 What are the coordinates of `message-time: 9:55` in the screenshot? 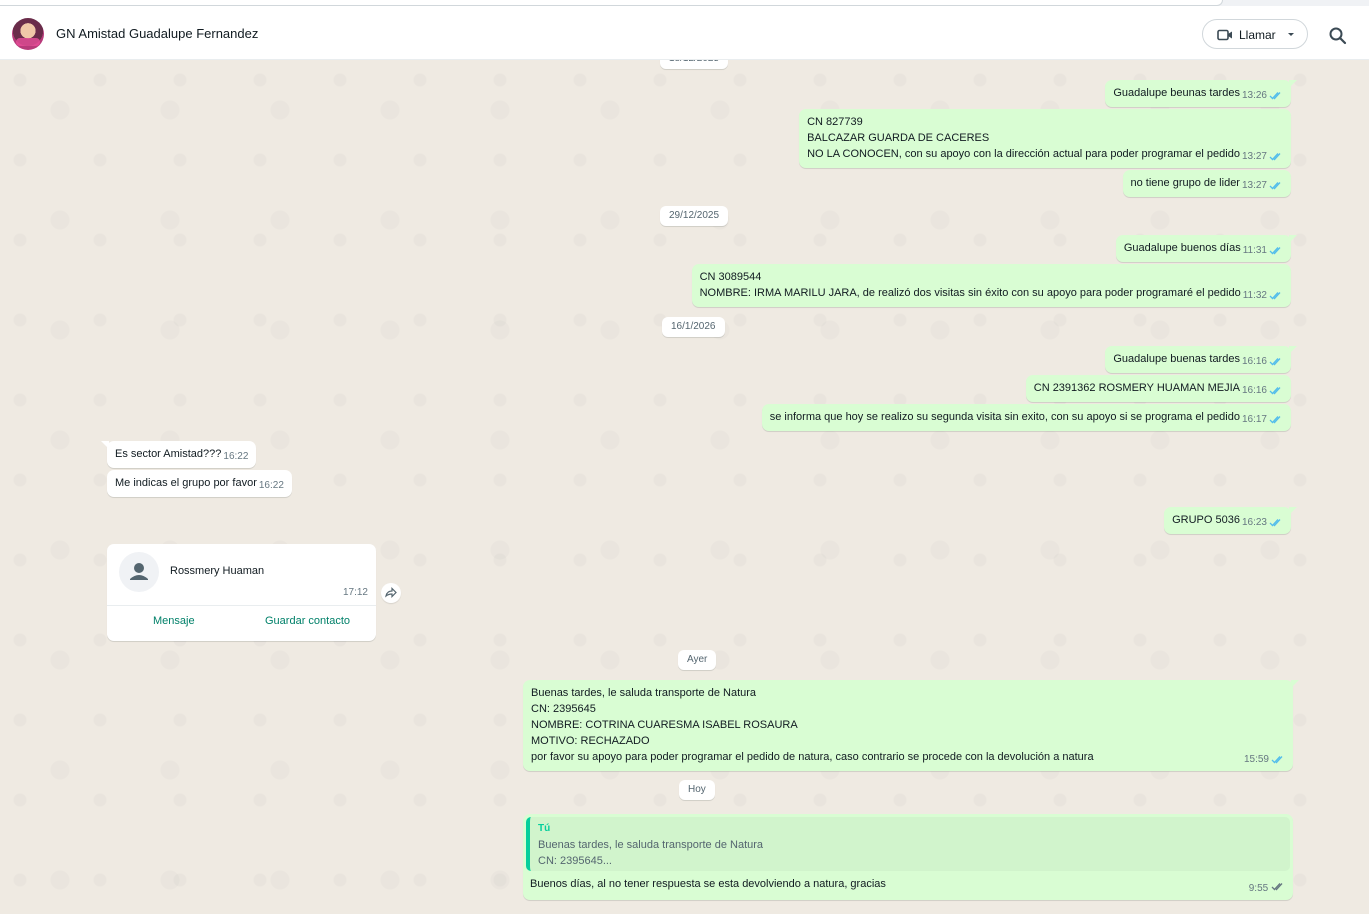 It's located at (1258, 888).